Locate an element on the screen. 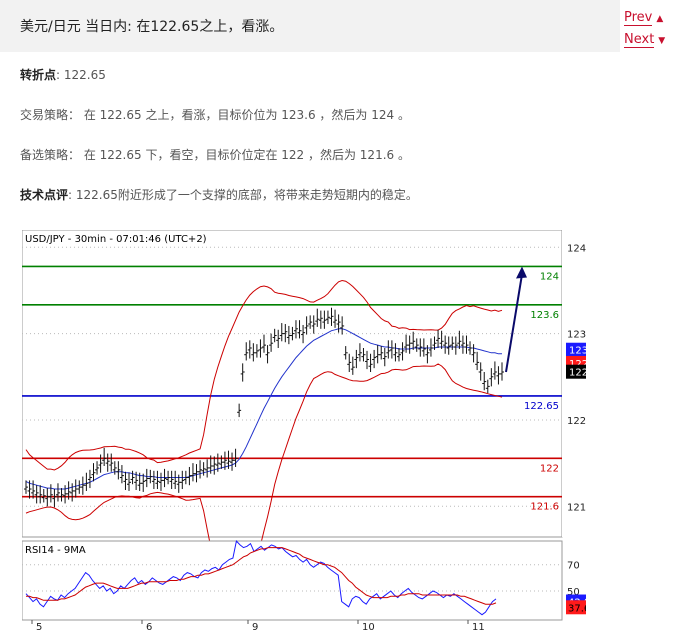  y-tick-label: 121.5 is located at coordinates (576, 507).